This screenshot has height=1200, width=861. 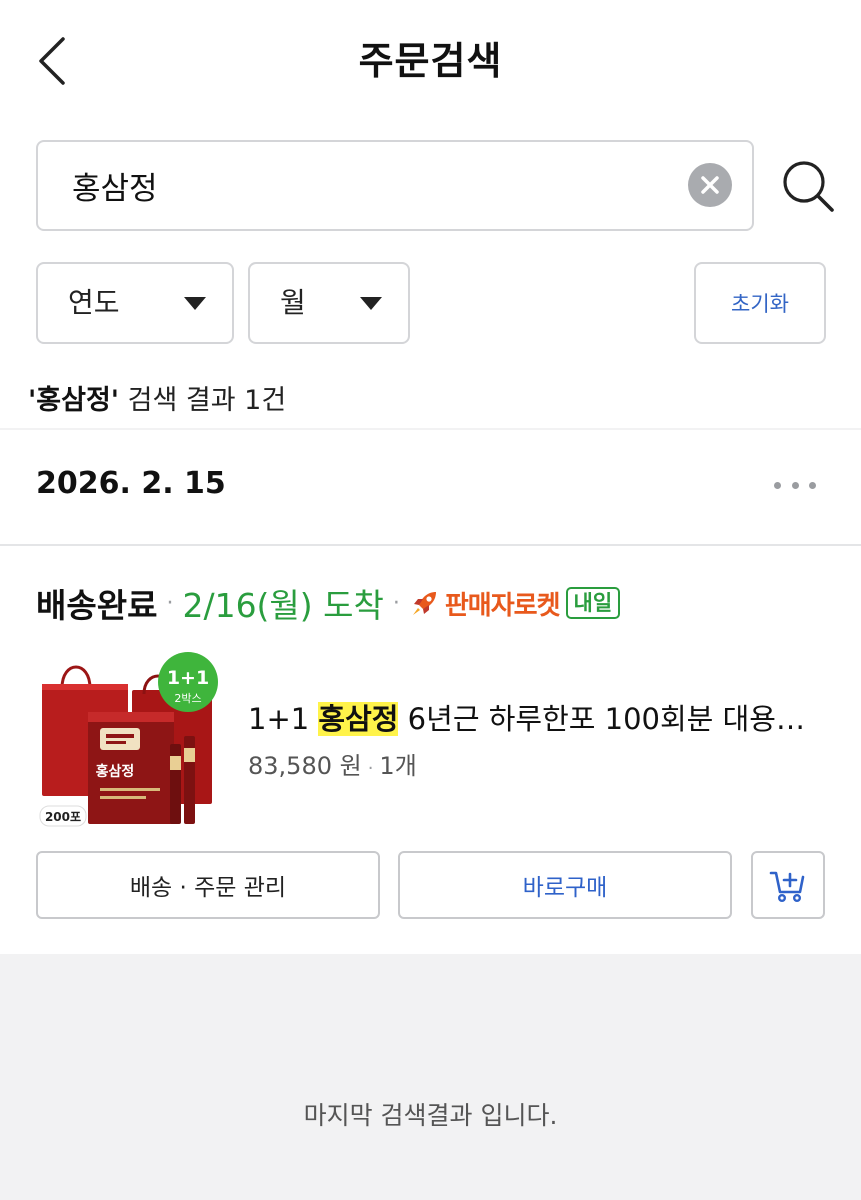 I want to click on delivery-type: 판매자로켓 내일, so click(x=515, y=603).